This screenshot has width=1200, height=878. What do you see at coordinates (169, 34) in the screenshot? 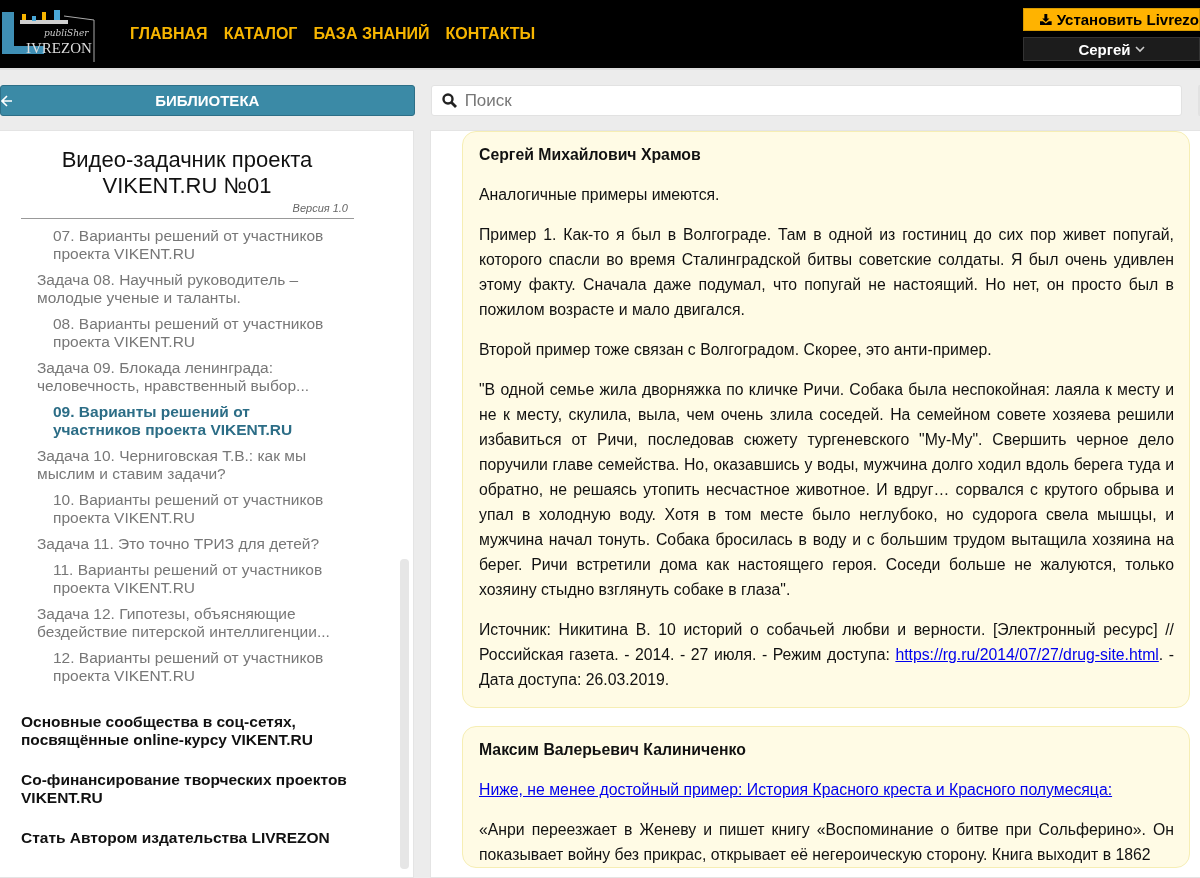
I see `nav-link: ГЛАВНАЯ` at bounding box center [169, 34].